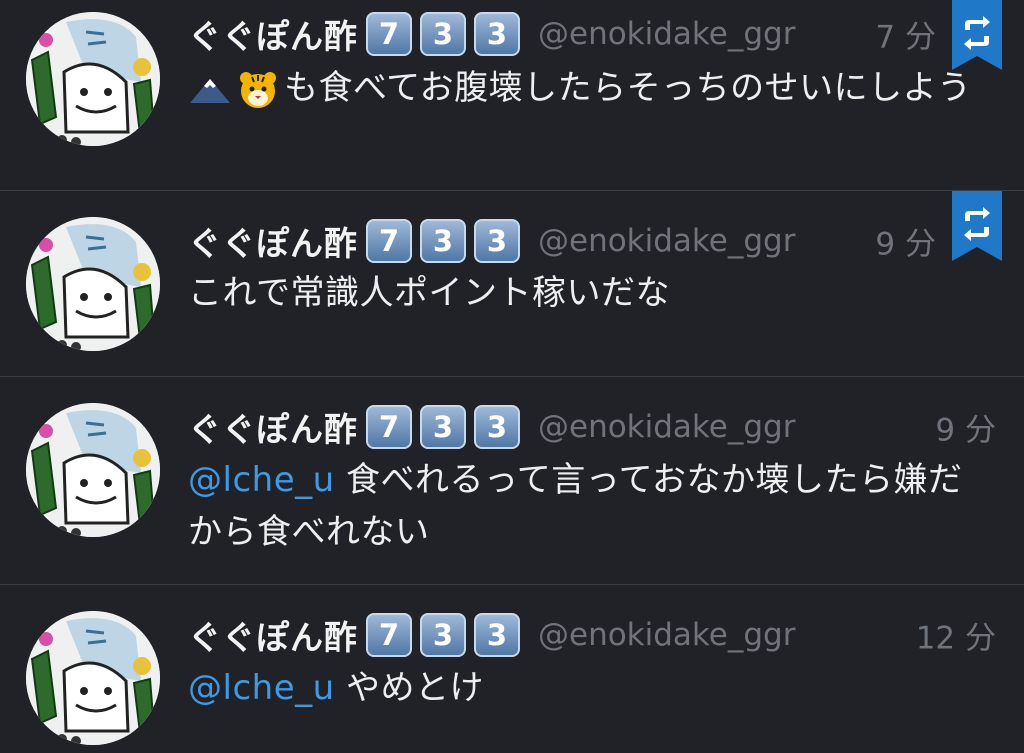  What do you see at coordinates (591, 688) in the screenshot?
I see `tweet-text: @lche_u やめとけ` at bounding box center [591, 688].